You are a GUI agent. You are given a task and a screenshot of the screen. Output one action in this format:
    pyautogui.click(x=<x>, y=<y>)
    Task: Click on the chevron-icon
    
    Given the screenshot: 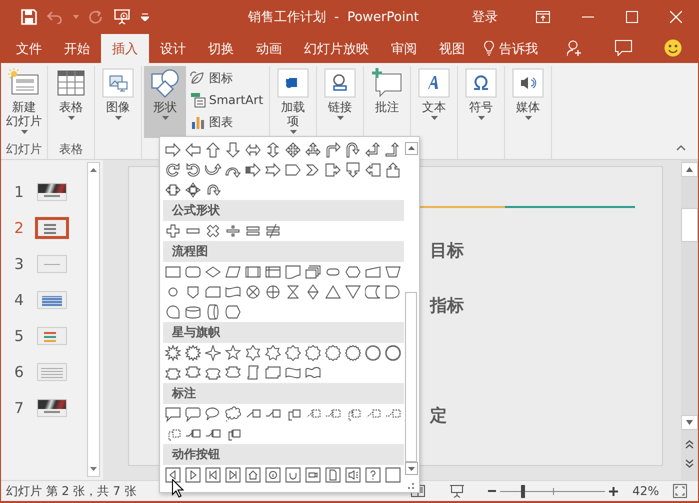 What is the action you would take?
    pyautogui.click(x=313, y=170)
    